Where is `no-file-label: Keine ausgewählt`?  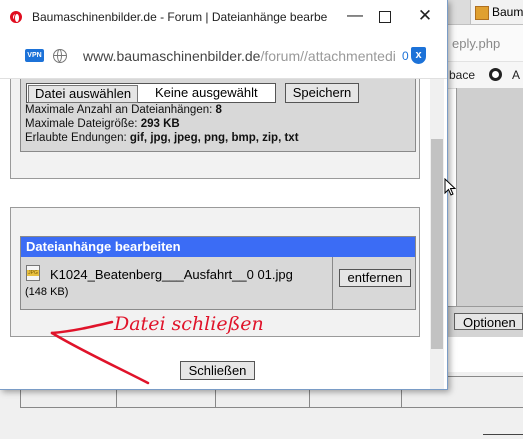 no-file-label: Keine ausgewählt is located at coordinates (206, 92).